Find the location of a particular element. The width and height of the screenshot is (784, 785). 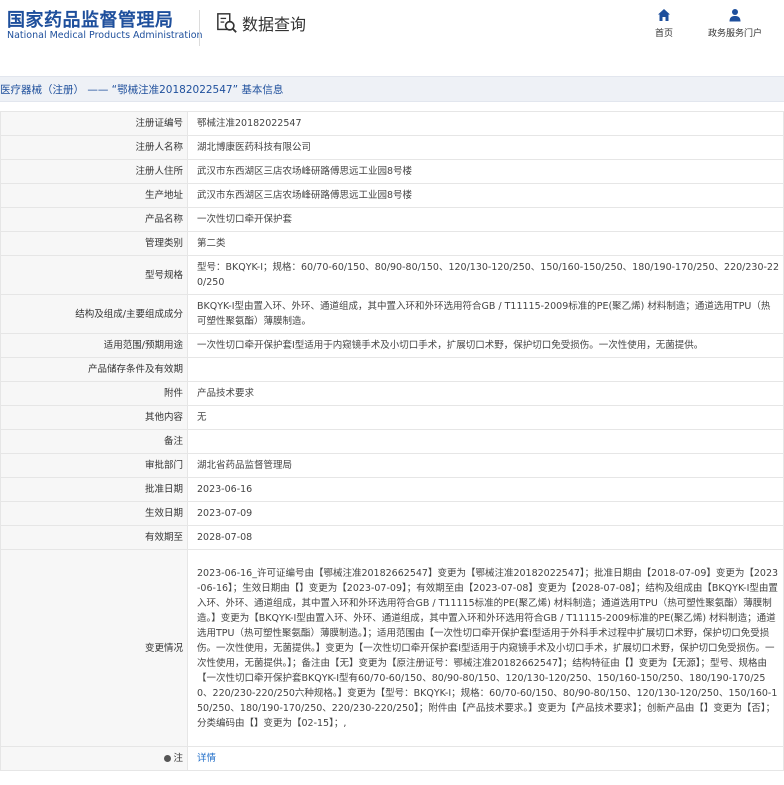

user-icon is located at coordinates (735, 15).